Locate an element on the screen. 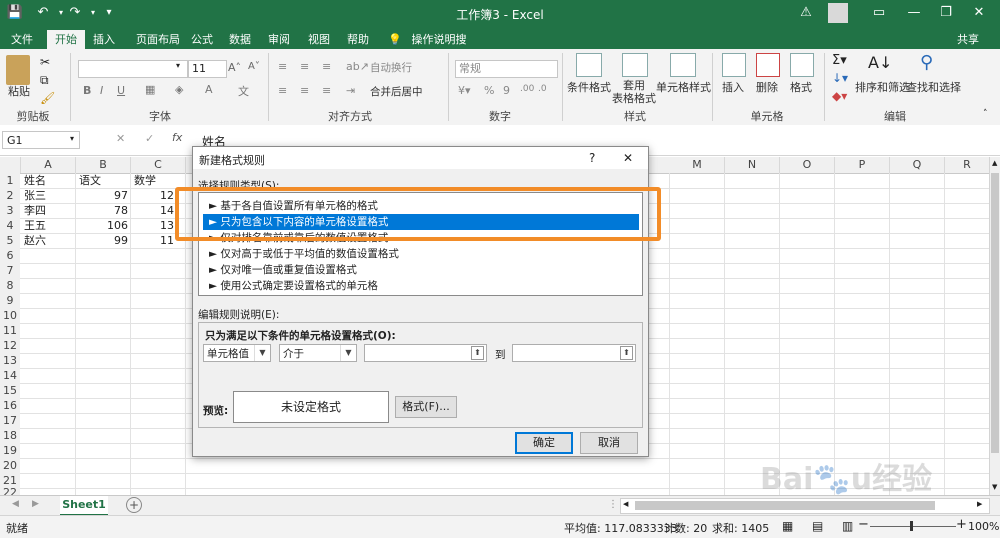  cell-chinese: 106 is located at coordinates (102, 225).